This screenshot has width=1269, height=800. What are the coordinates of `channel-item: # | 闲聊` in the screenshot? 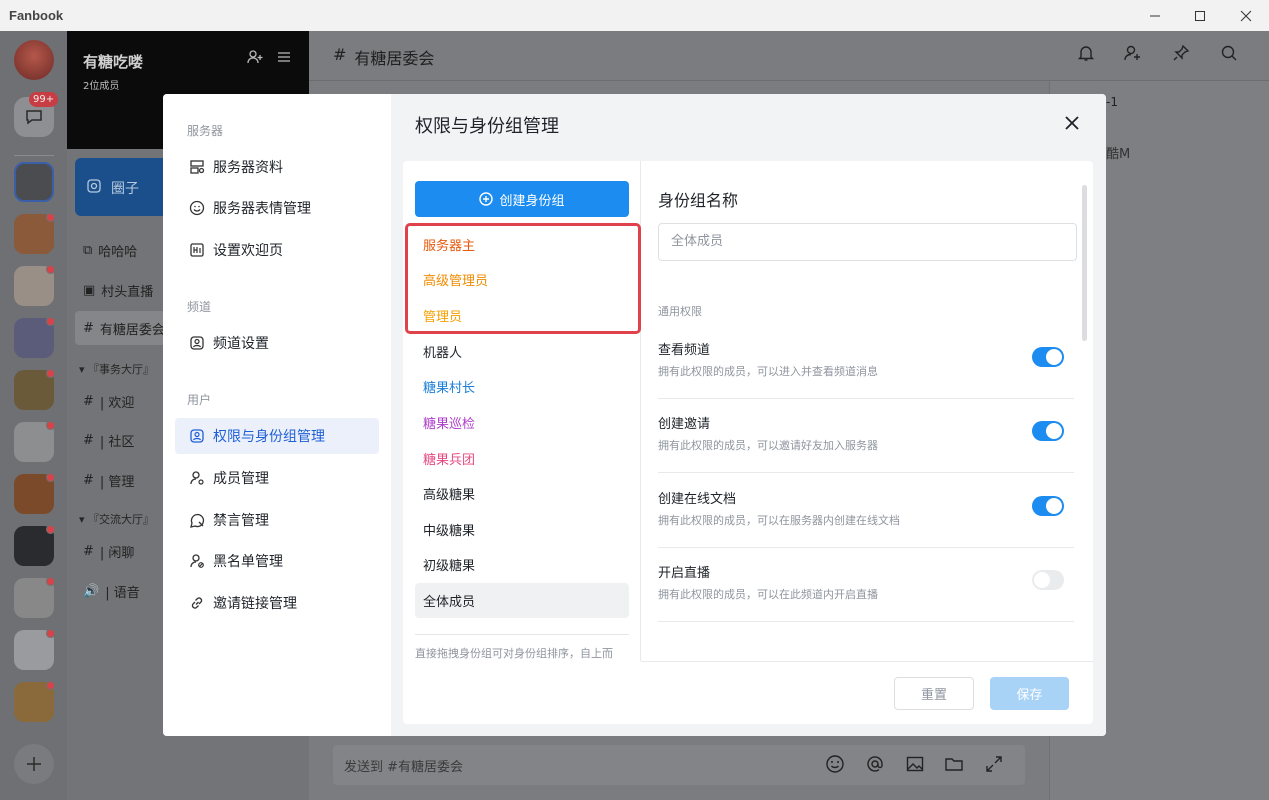 It's located at (108, 551).